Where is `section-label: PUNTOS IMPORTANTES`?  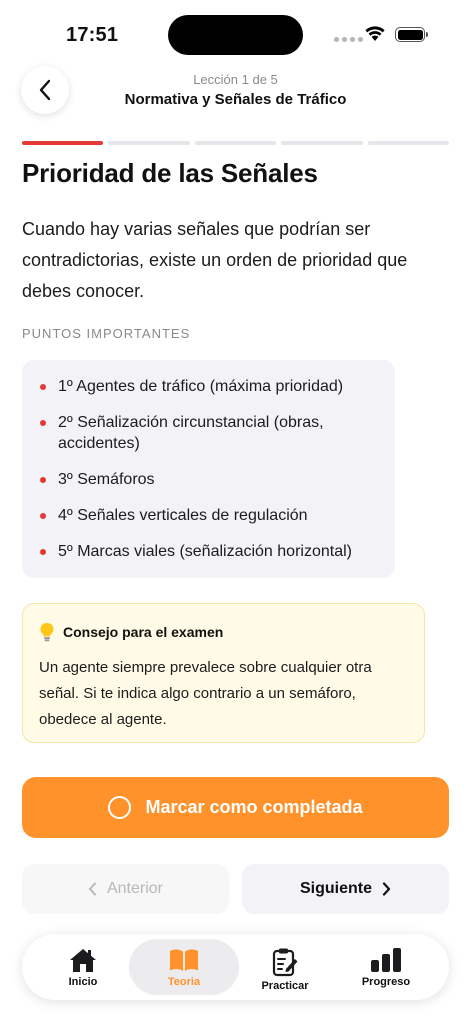
section-label: PUNTOS IMPORTANTES is located at coordinates (106, 333).